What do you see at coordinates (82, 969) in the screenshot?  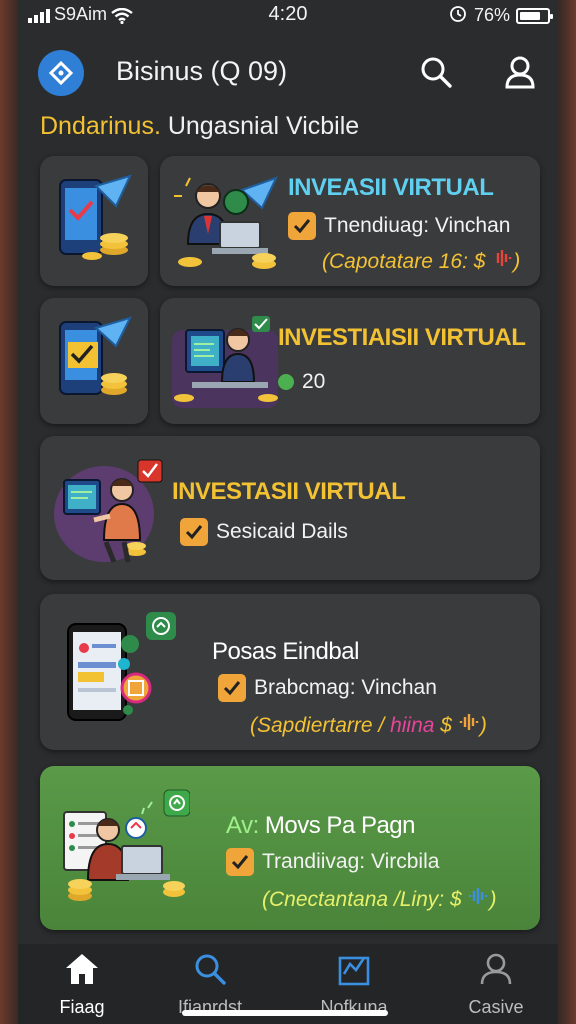 I see `home-icon` at bounding box center [82, 969].